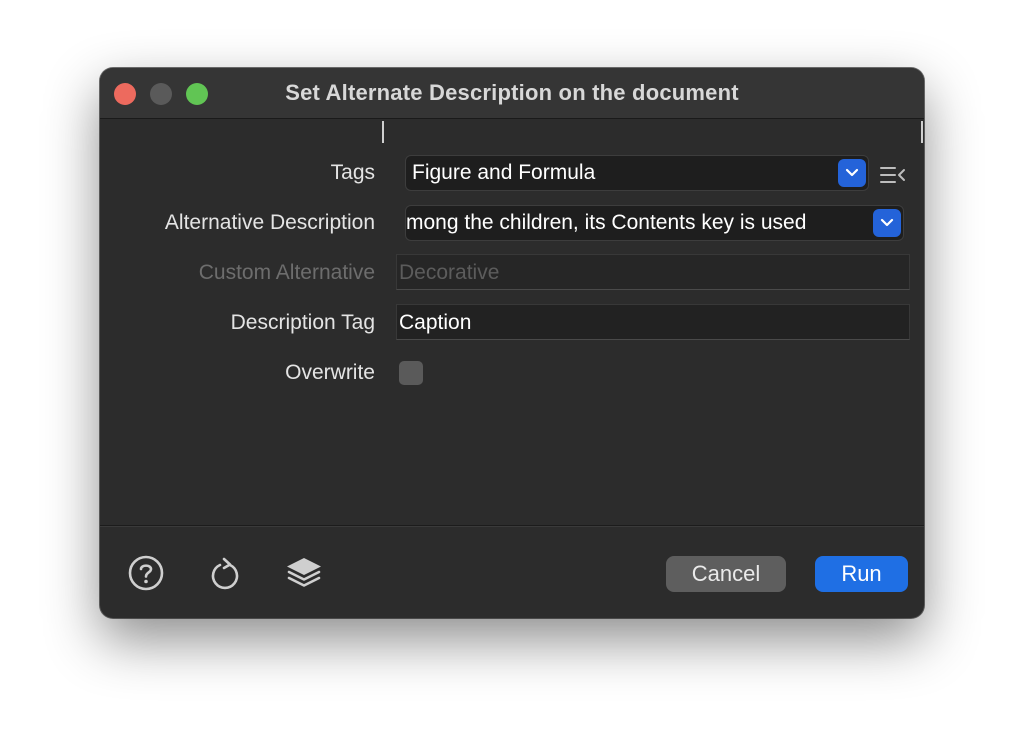 This screenshot has height=751, width=1024. Describe the element at coordinates (653, 272) in the screenshot. I see `custom-alternative-field: Decorative` at that location.